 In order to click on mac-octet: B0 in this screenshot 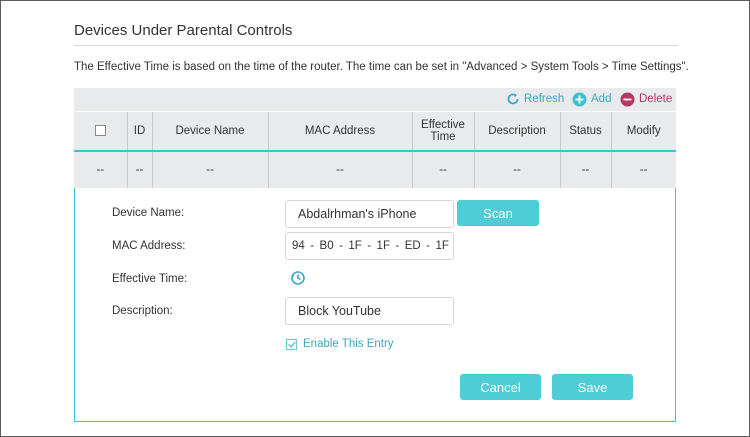, I will do `click(327, 246)`.